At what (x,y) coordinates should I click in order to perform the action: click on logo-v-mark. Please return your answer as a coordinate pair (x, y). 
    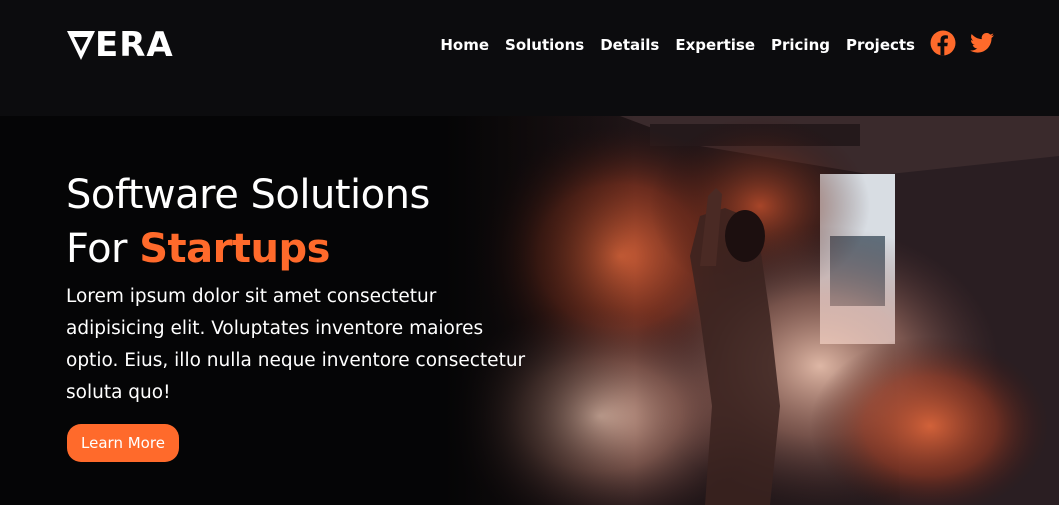
    Looking at the image, I should click on (81, 45).